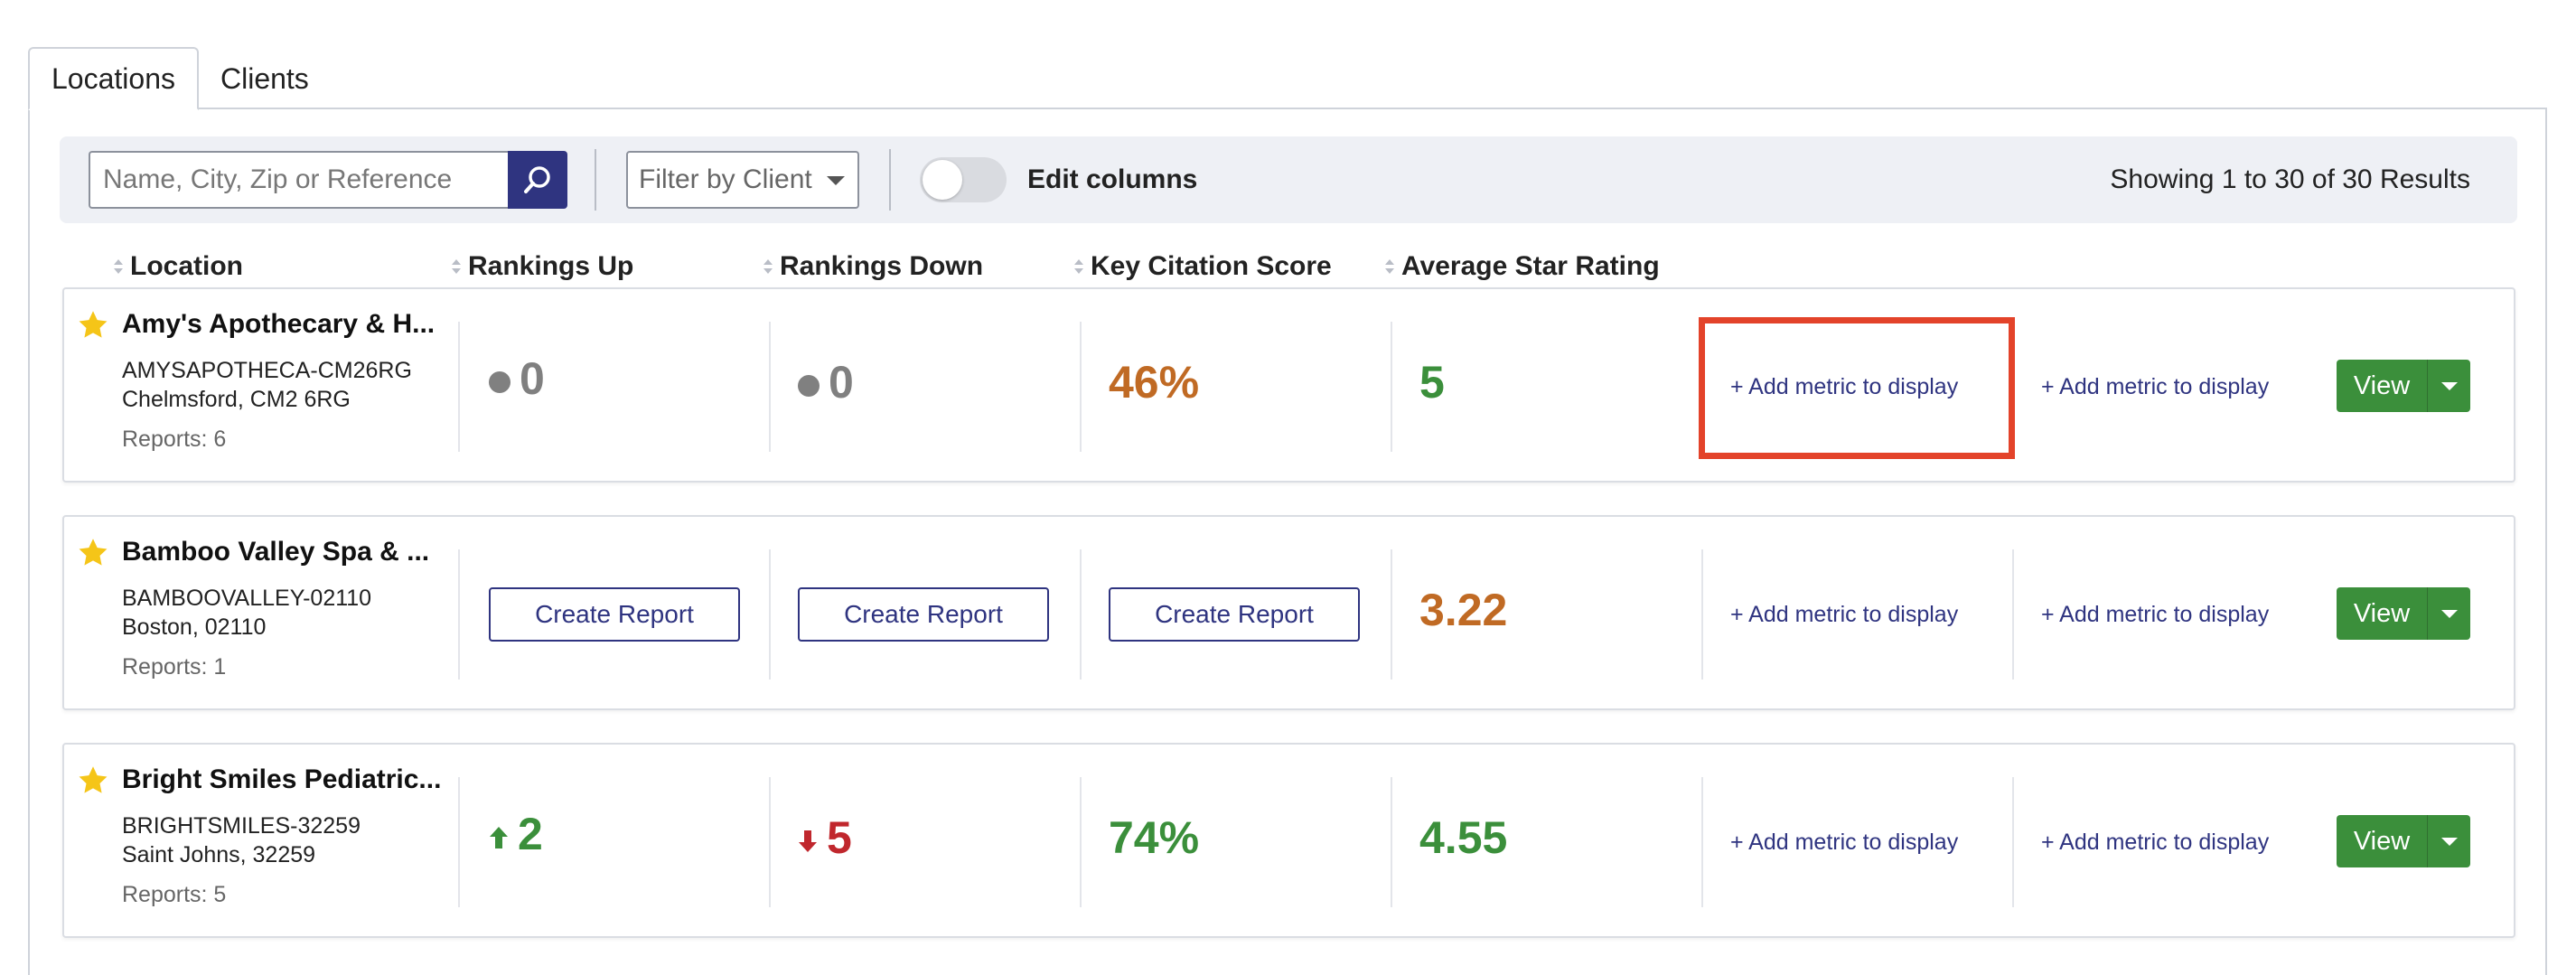 The height and width of the screenshot is (975, 2576). Describe the element at coordinates (1463, 610) in the screenshot. I see `star-rating-value: 3.22` at that location.